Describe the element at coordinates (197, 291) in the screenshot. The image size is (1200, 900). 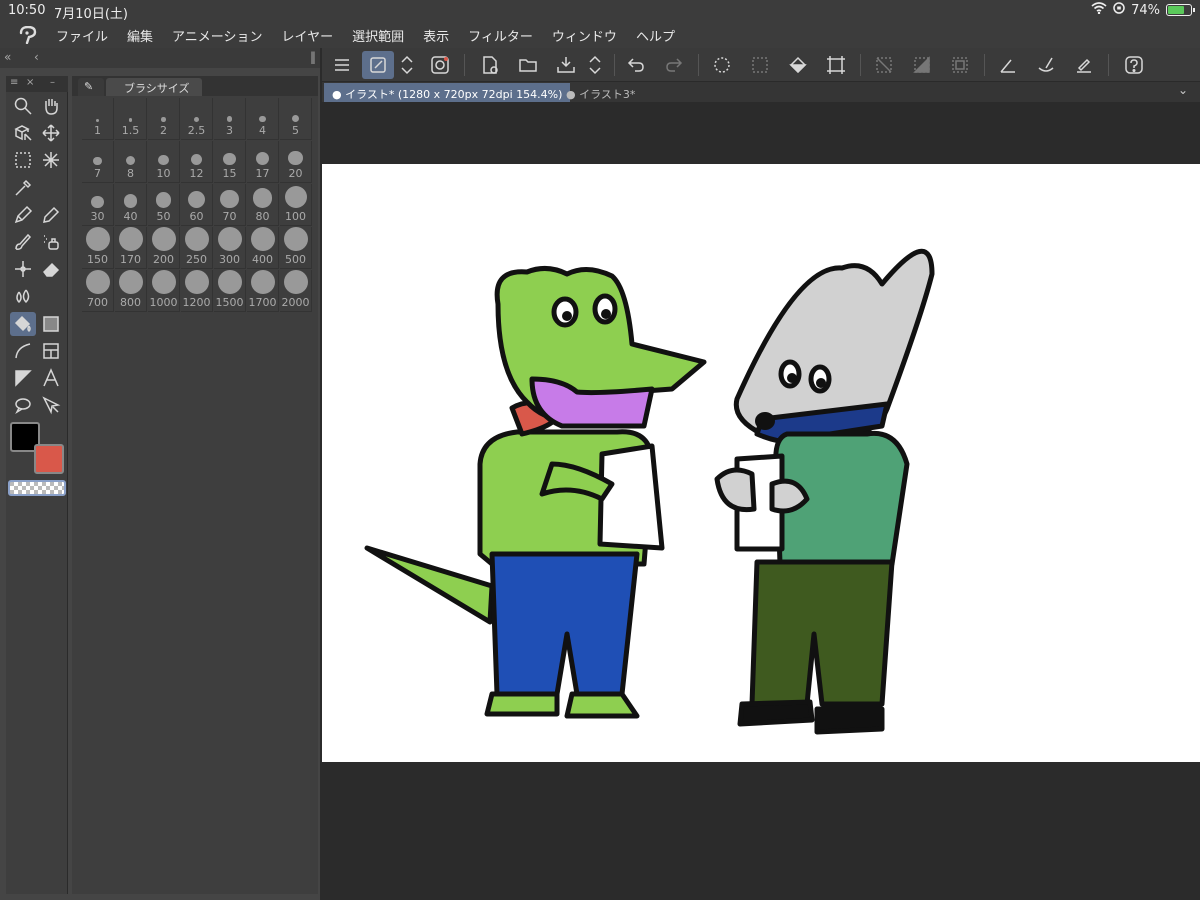
I see `brush-size-cell: 1200` at that location.